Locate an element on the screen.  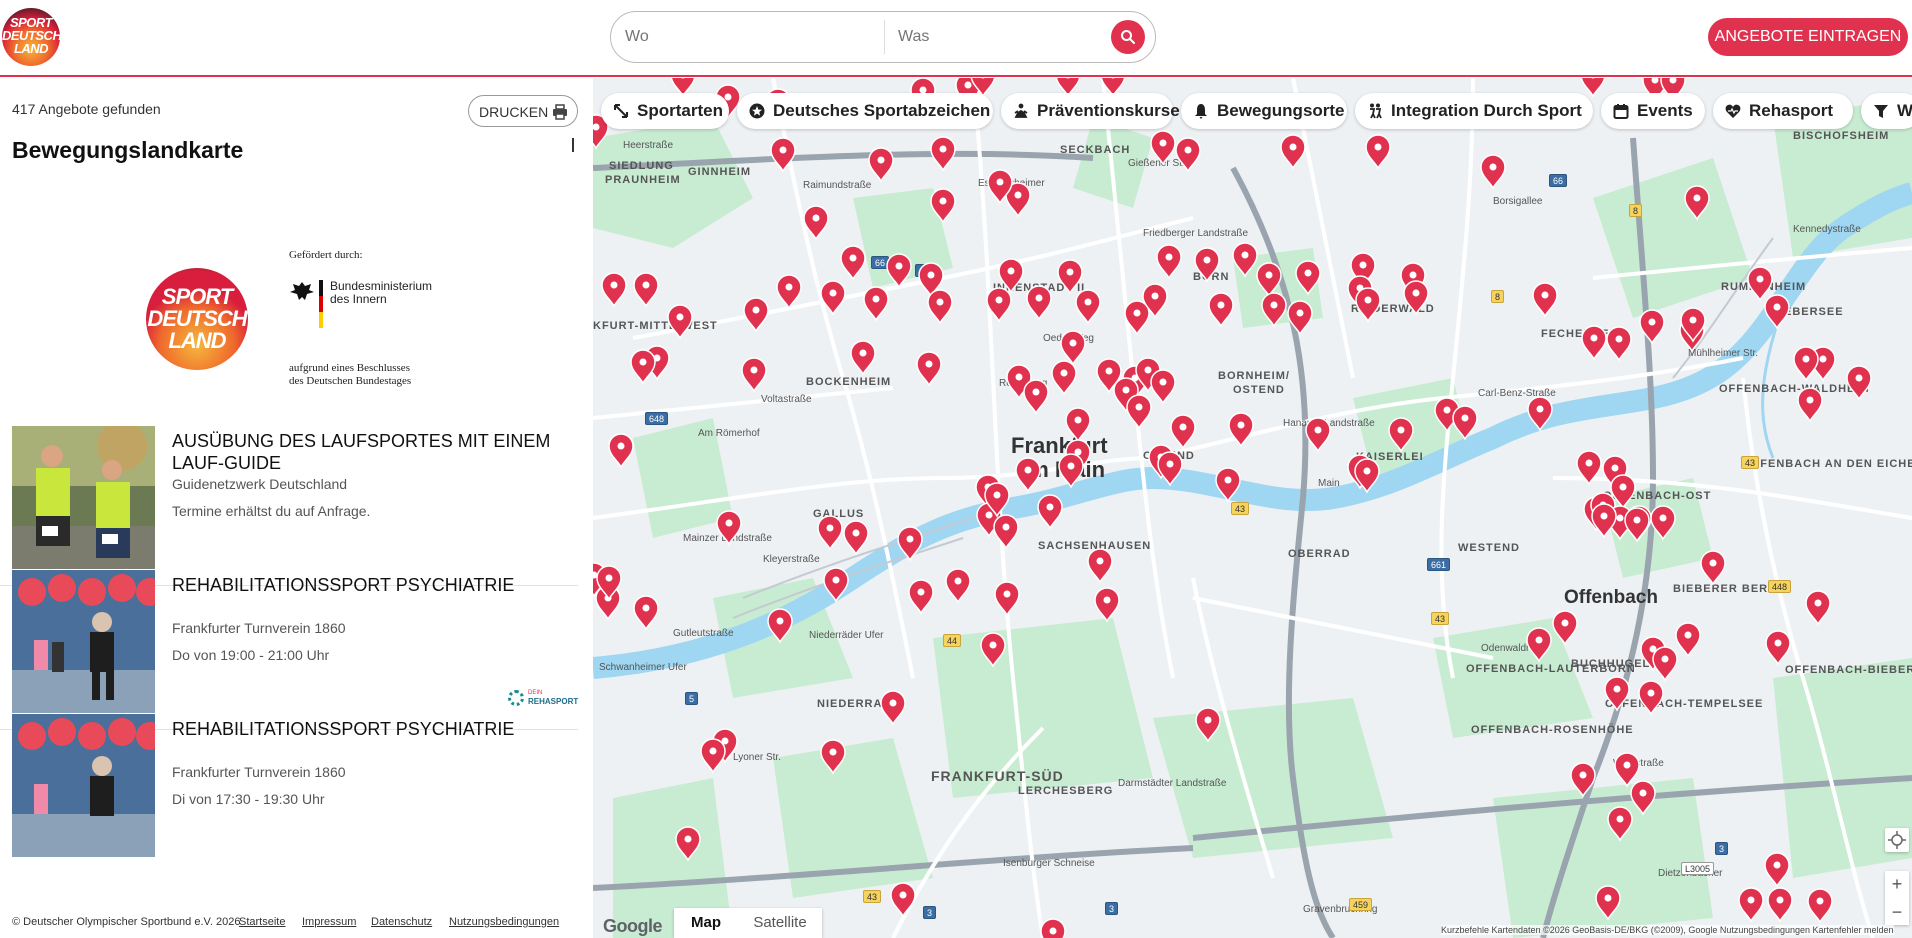
filter-chip-praeventionskurse: Präventionskurse is located at coordinates (1090, 111).